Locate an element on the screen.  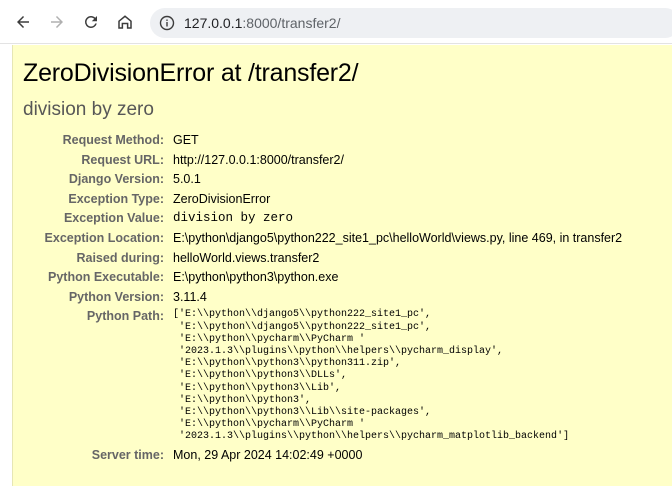
meta-label: Python Version: is located at coordinates (116, 296).